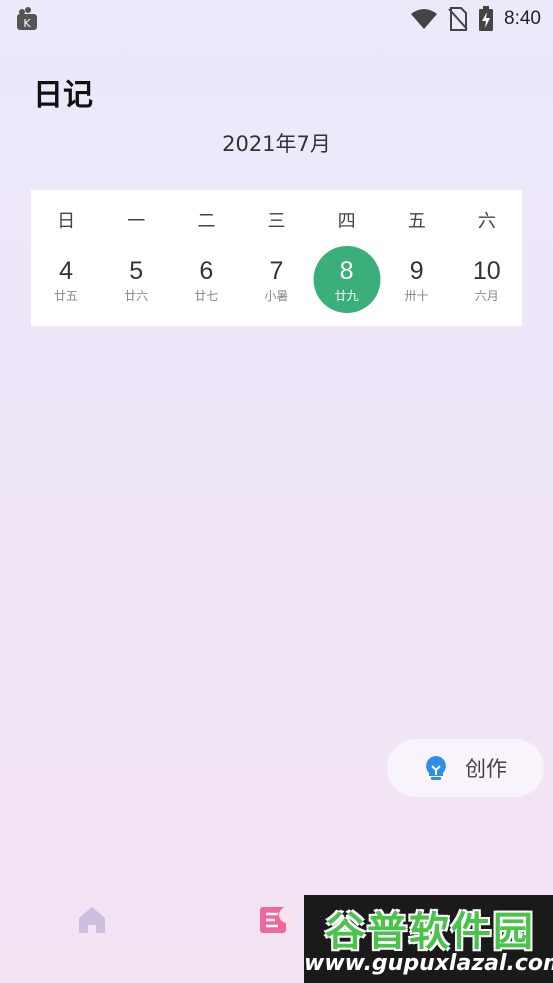 This screenshot has width=553, height=983. Describe the element at coordinates (278, 920) in the screenshot. I see `diary-icon` at that location.